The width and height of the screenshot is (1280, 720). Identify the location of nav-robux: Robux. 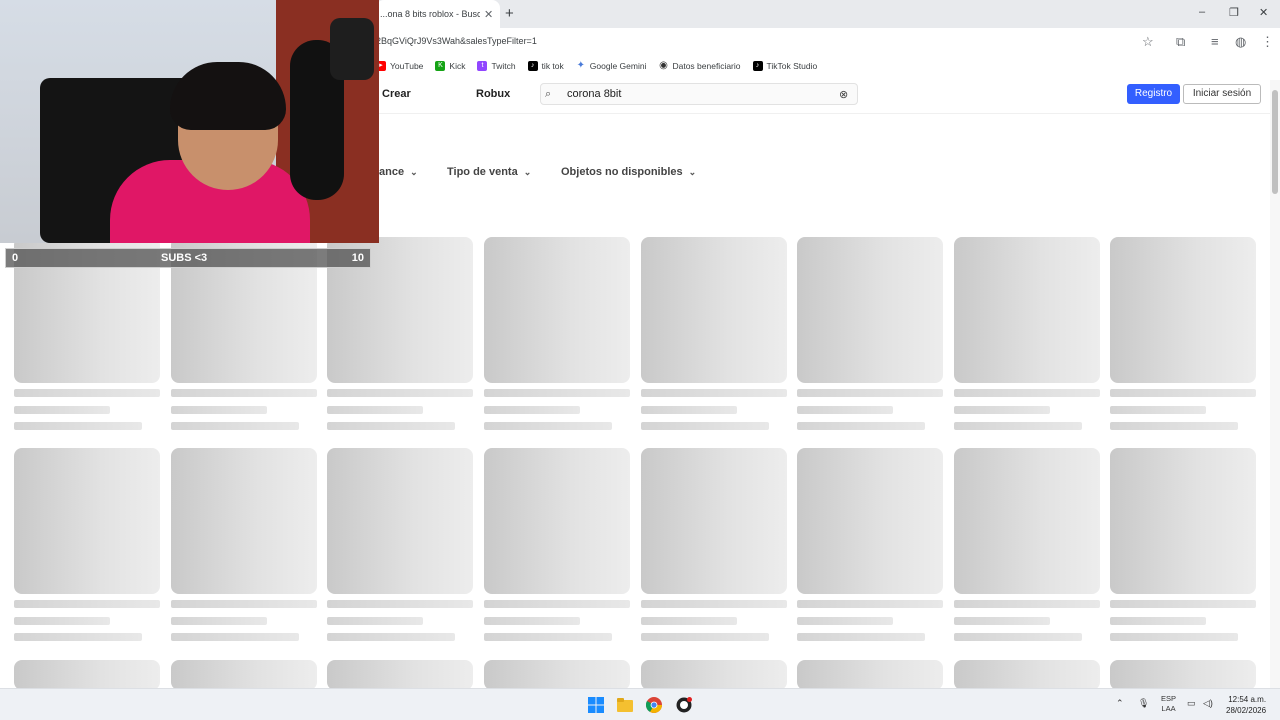
(493, 94).